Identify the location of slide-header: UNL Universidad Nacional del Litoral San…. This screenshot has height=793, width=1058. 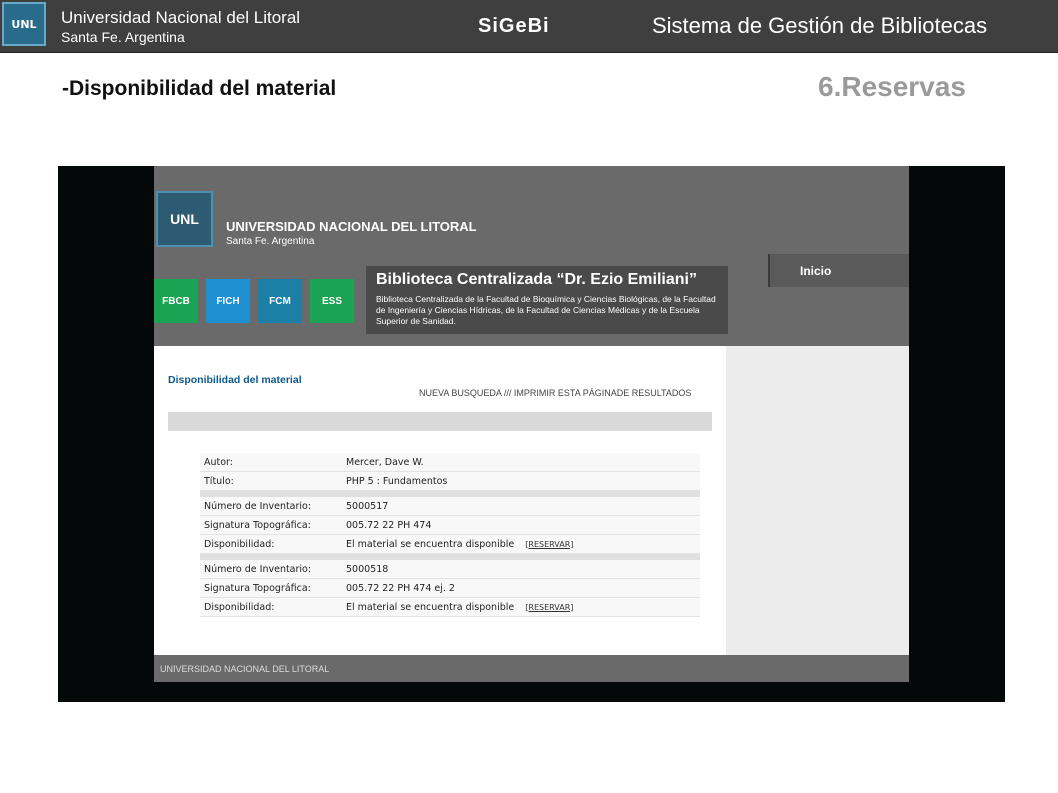
(529, 26).